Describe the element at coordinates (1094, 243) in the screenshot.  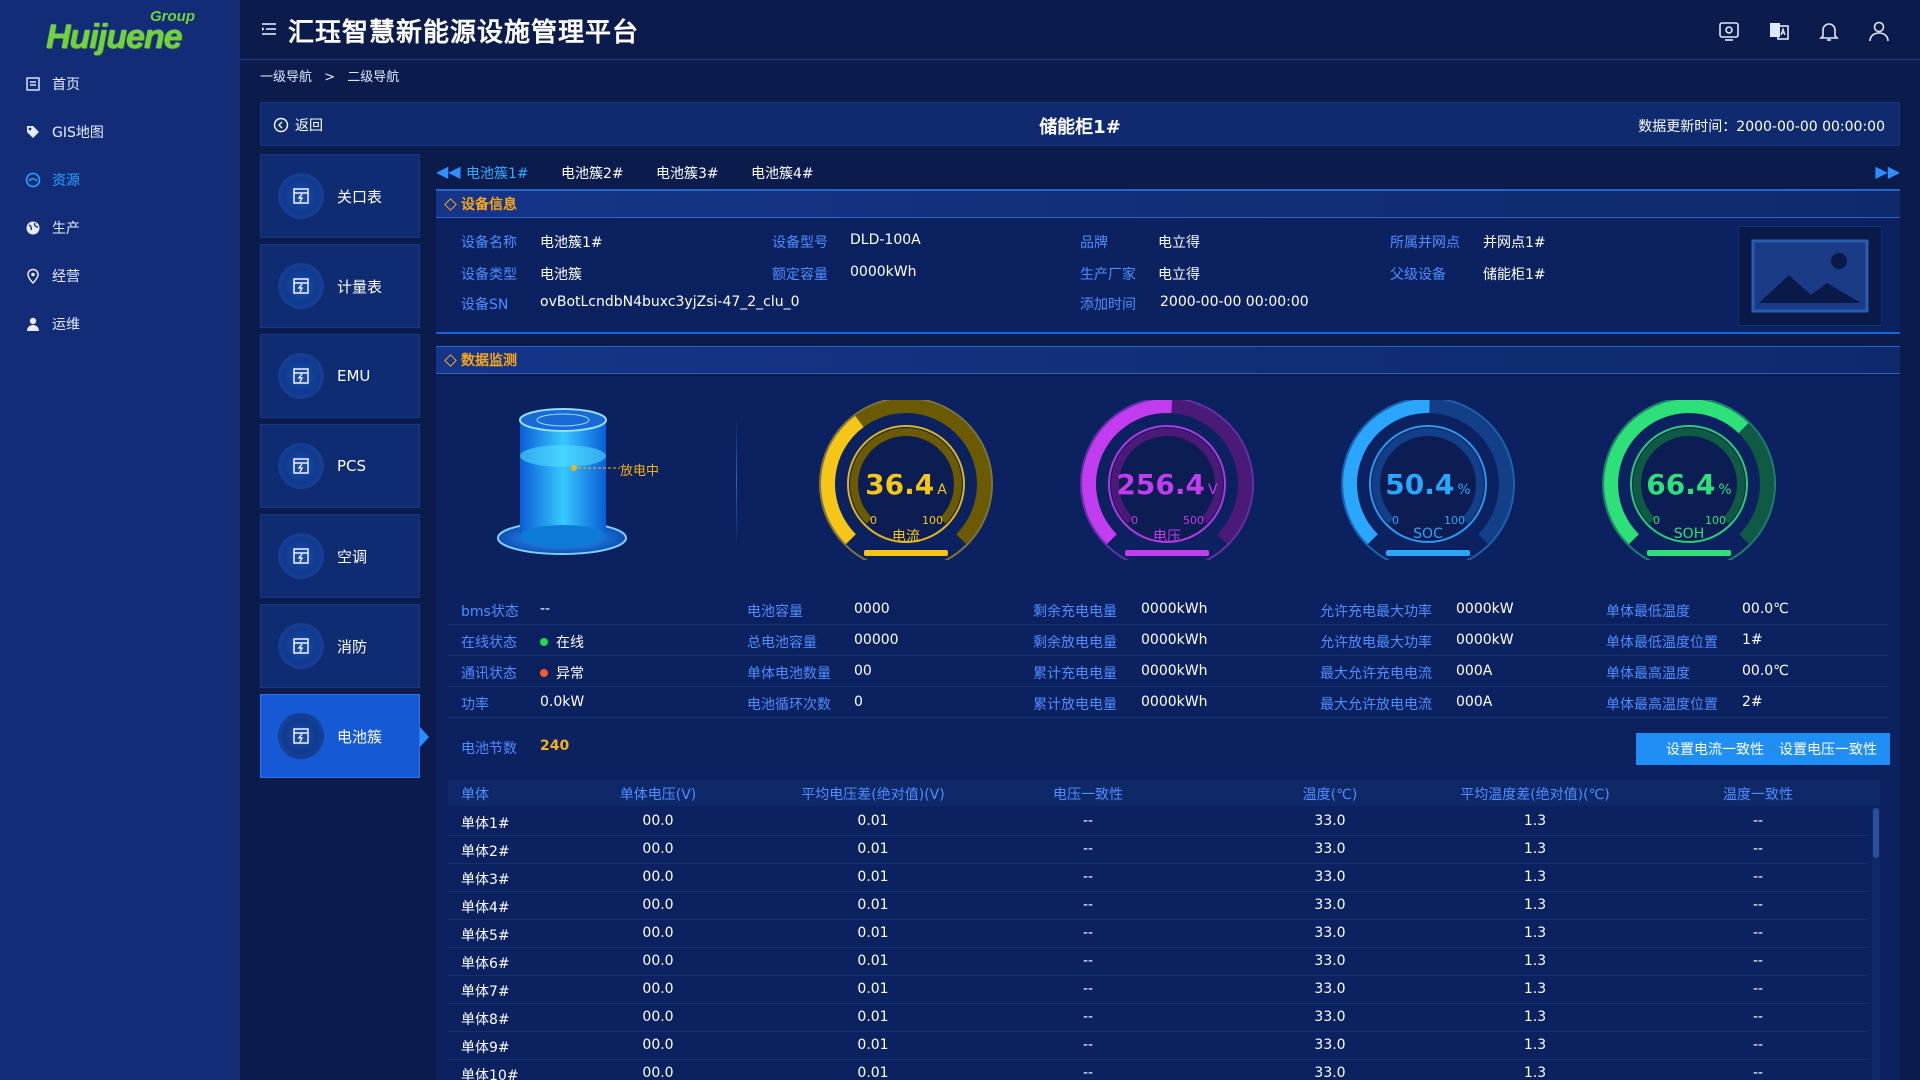
I see `info-label: 品牌` at that location.